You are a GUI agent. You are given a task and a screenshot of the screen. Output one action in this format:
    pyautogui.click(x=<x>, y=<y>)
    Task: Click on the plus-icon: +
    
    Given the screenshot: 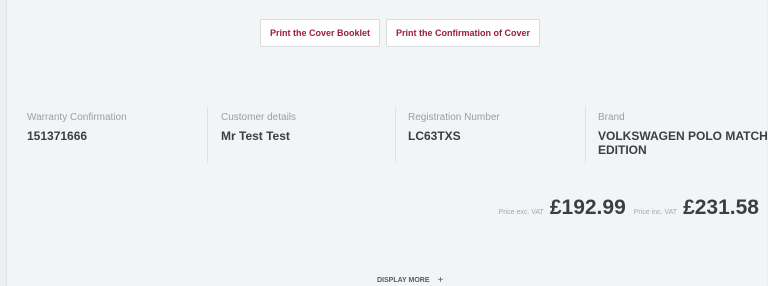 What is the action you would take?
    pyautogui.click(x=440, y=280)
    